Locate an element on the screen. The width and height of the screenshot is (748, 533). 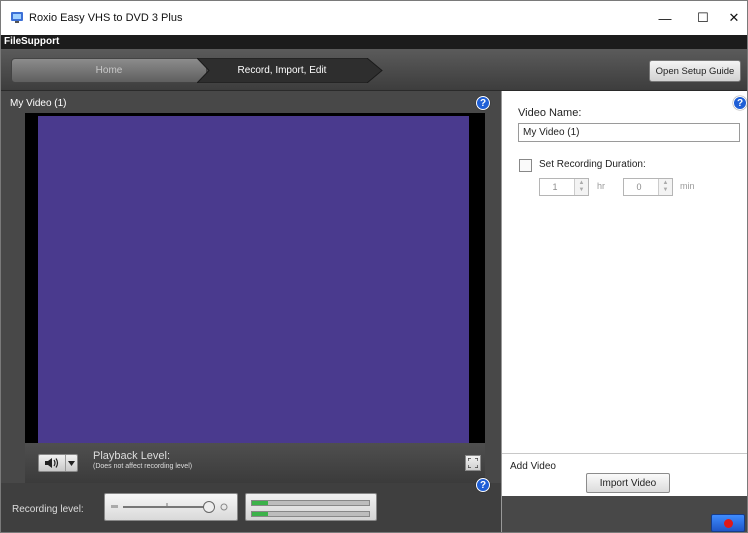
meter-right-fill is located at coordinates (260, 514).